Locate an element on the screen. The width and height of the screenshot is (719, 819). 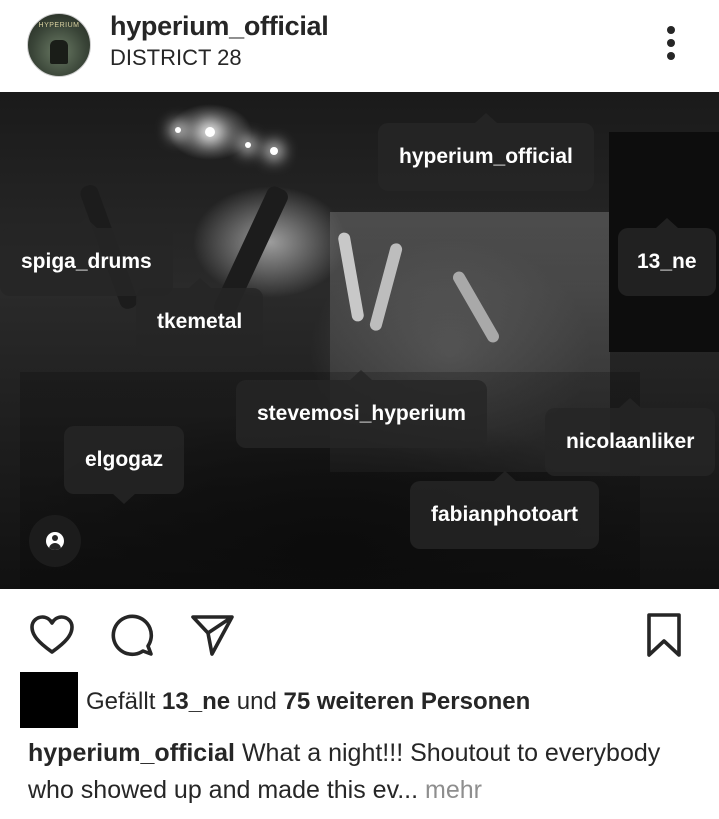
more-options-icon is located at coordinates (671, 43).